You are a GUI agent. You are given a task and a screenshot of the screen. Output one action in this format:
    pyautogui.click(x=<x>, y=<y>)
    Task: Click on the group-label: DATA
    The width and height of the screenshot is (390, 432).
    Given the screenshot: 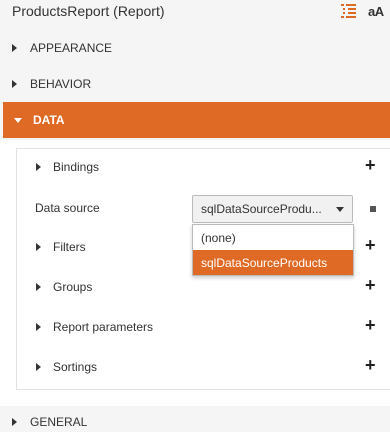 What is the action you would take?
    pyautogui.click(x=49, y=120)
    